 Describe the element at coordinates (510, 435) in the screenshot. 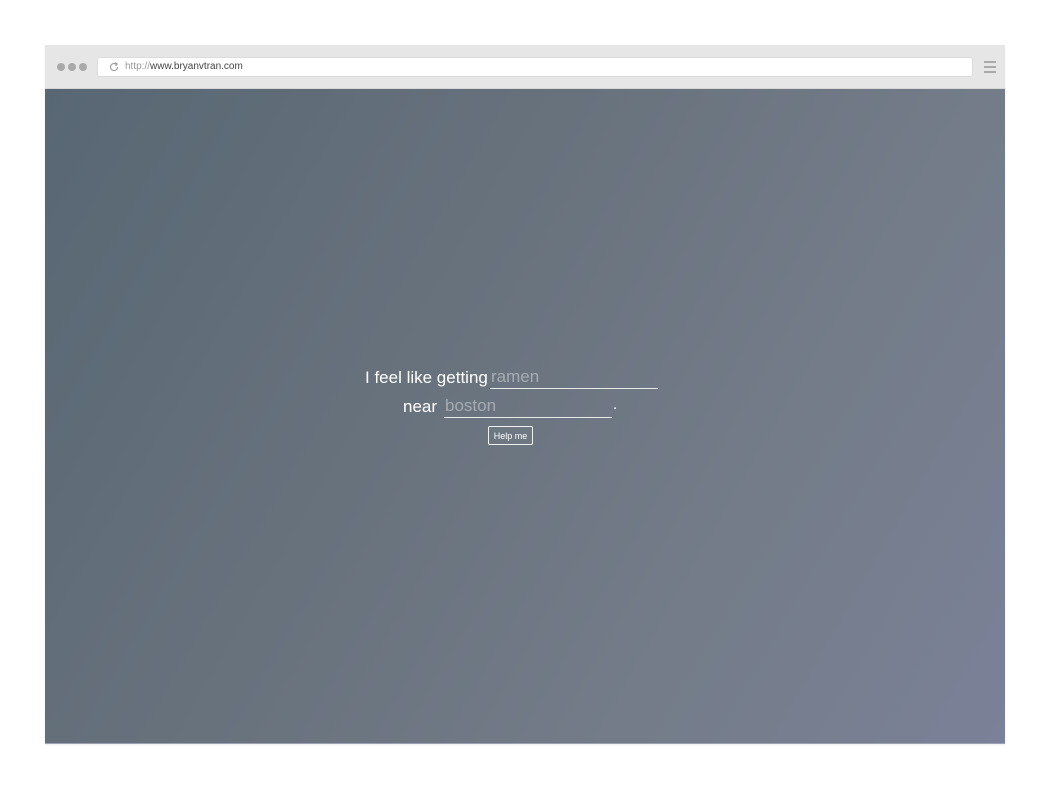

I see `help-me-button: Help me` at that location.